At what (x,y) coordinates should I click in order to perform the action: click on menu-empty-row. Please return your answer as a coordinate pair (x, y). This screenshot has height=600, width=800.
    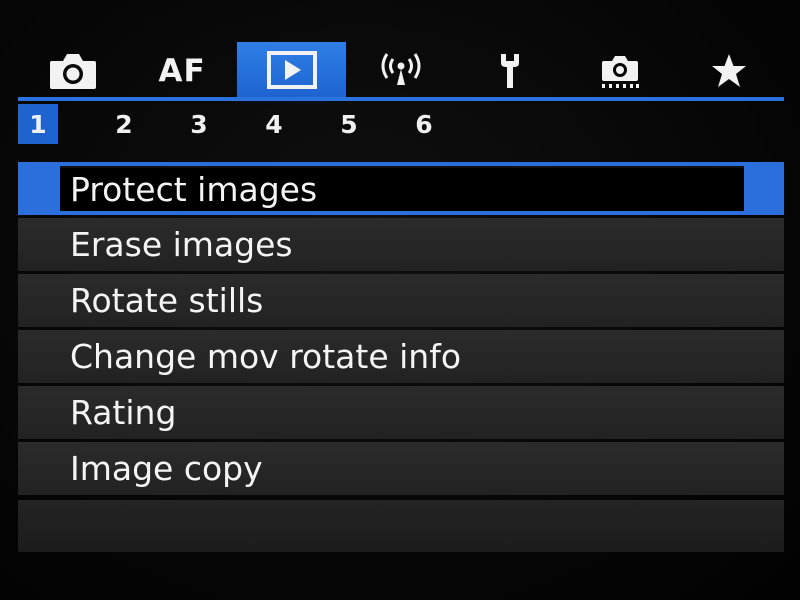
    Looking at the image, I should click on (401, 526).